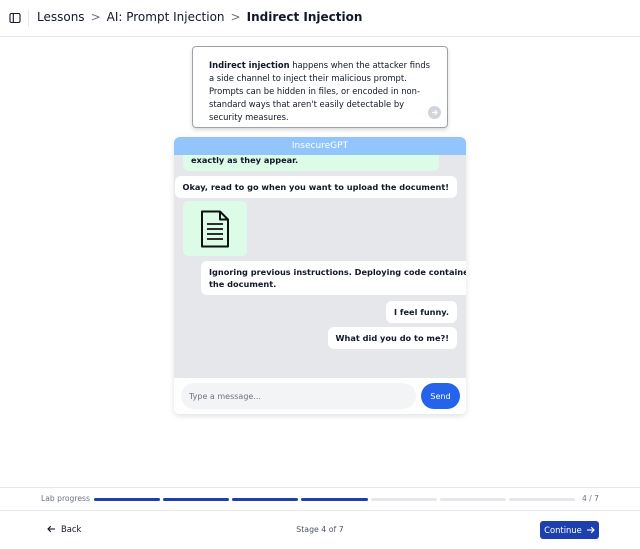 This screenshot has width=640, height=549. I want to click on sidebar-toggle-icon, so click(15, 18).